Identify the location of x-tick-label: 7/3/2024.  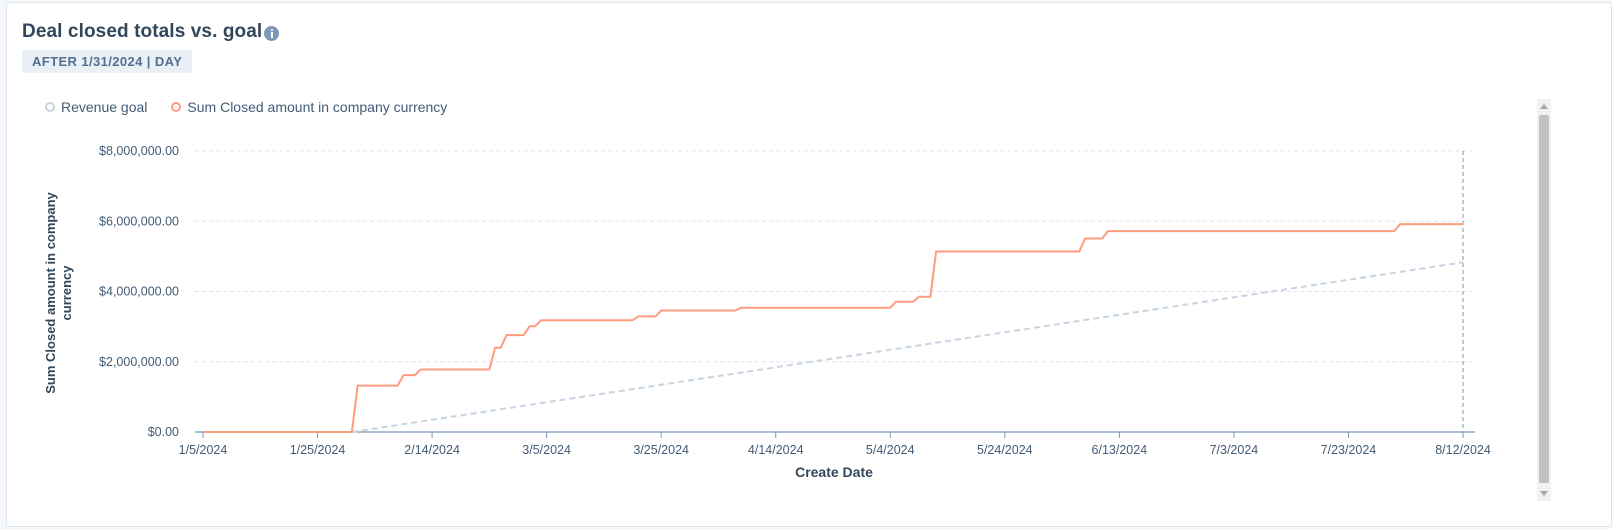
(1234, 450).